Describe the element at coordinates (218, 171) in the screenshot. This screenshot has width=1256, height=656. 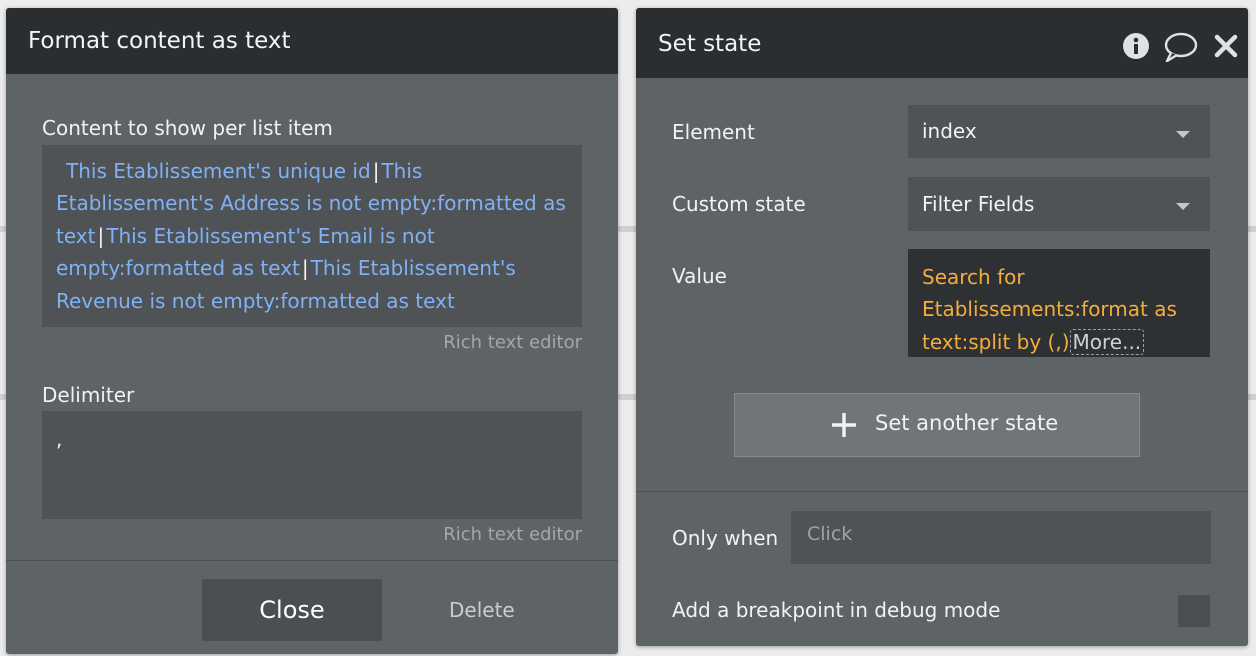
I see `expression-unique-id: This Etablissement's unique id` at that location.